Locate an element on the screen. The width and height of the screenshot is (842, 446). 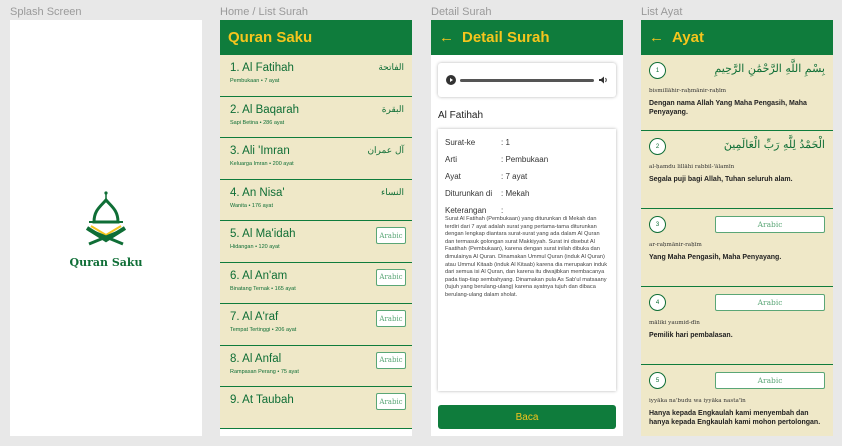
surah-arabic-name: البقرة is located at coordinates (392, 109).